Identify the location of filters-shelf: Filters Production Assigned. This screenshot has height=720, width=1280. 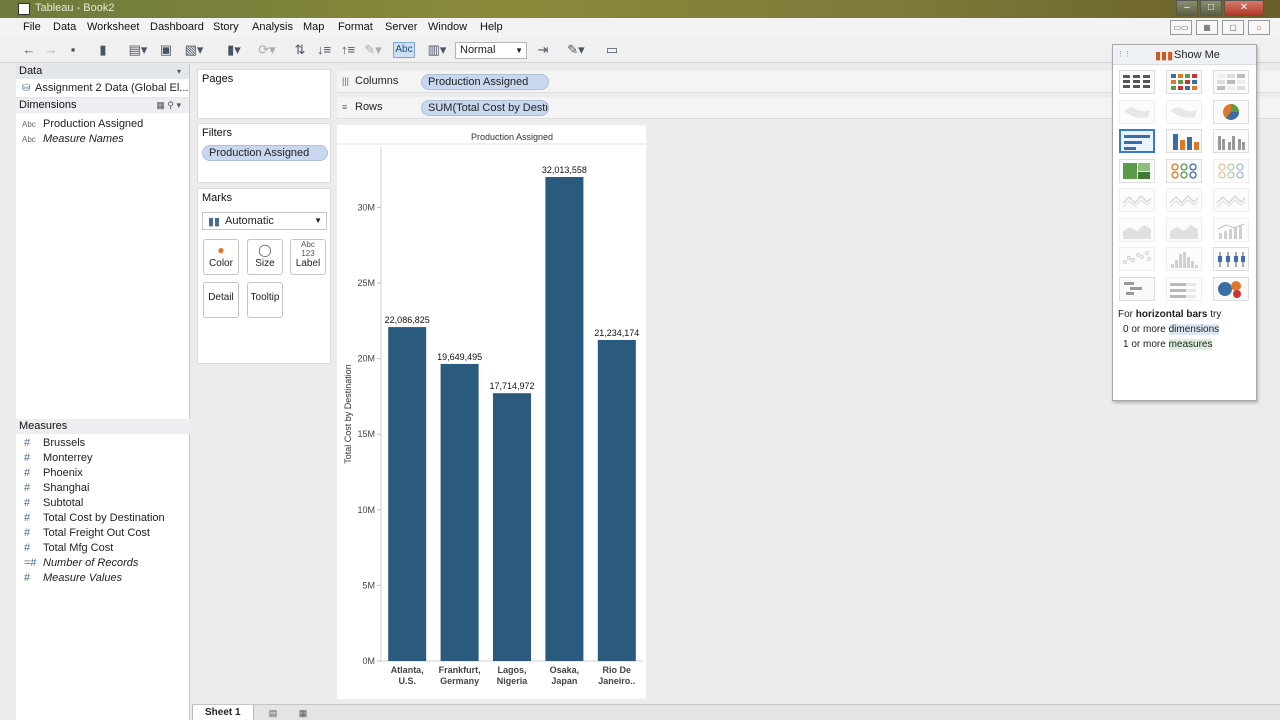
(264, 153).